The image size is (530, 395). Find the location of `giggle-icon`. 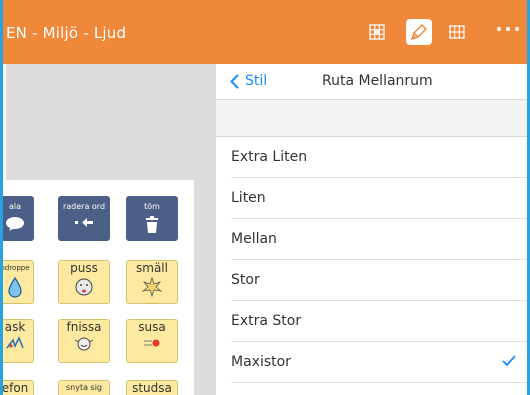

giggle-icon is located at coordinates (84, 344).